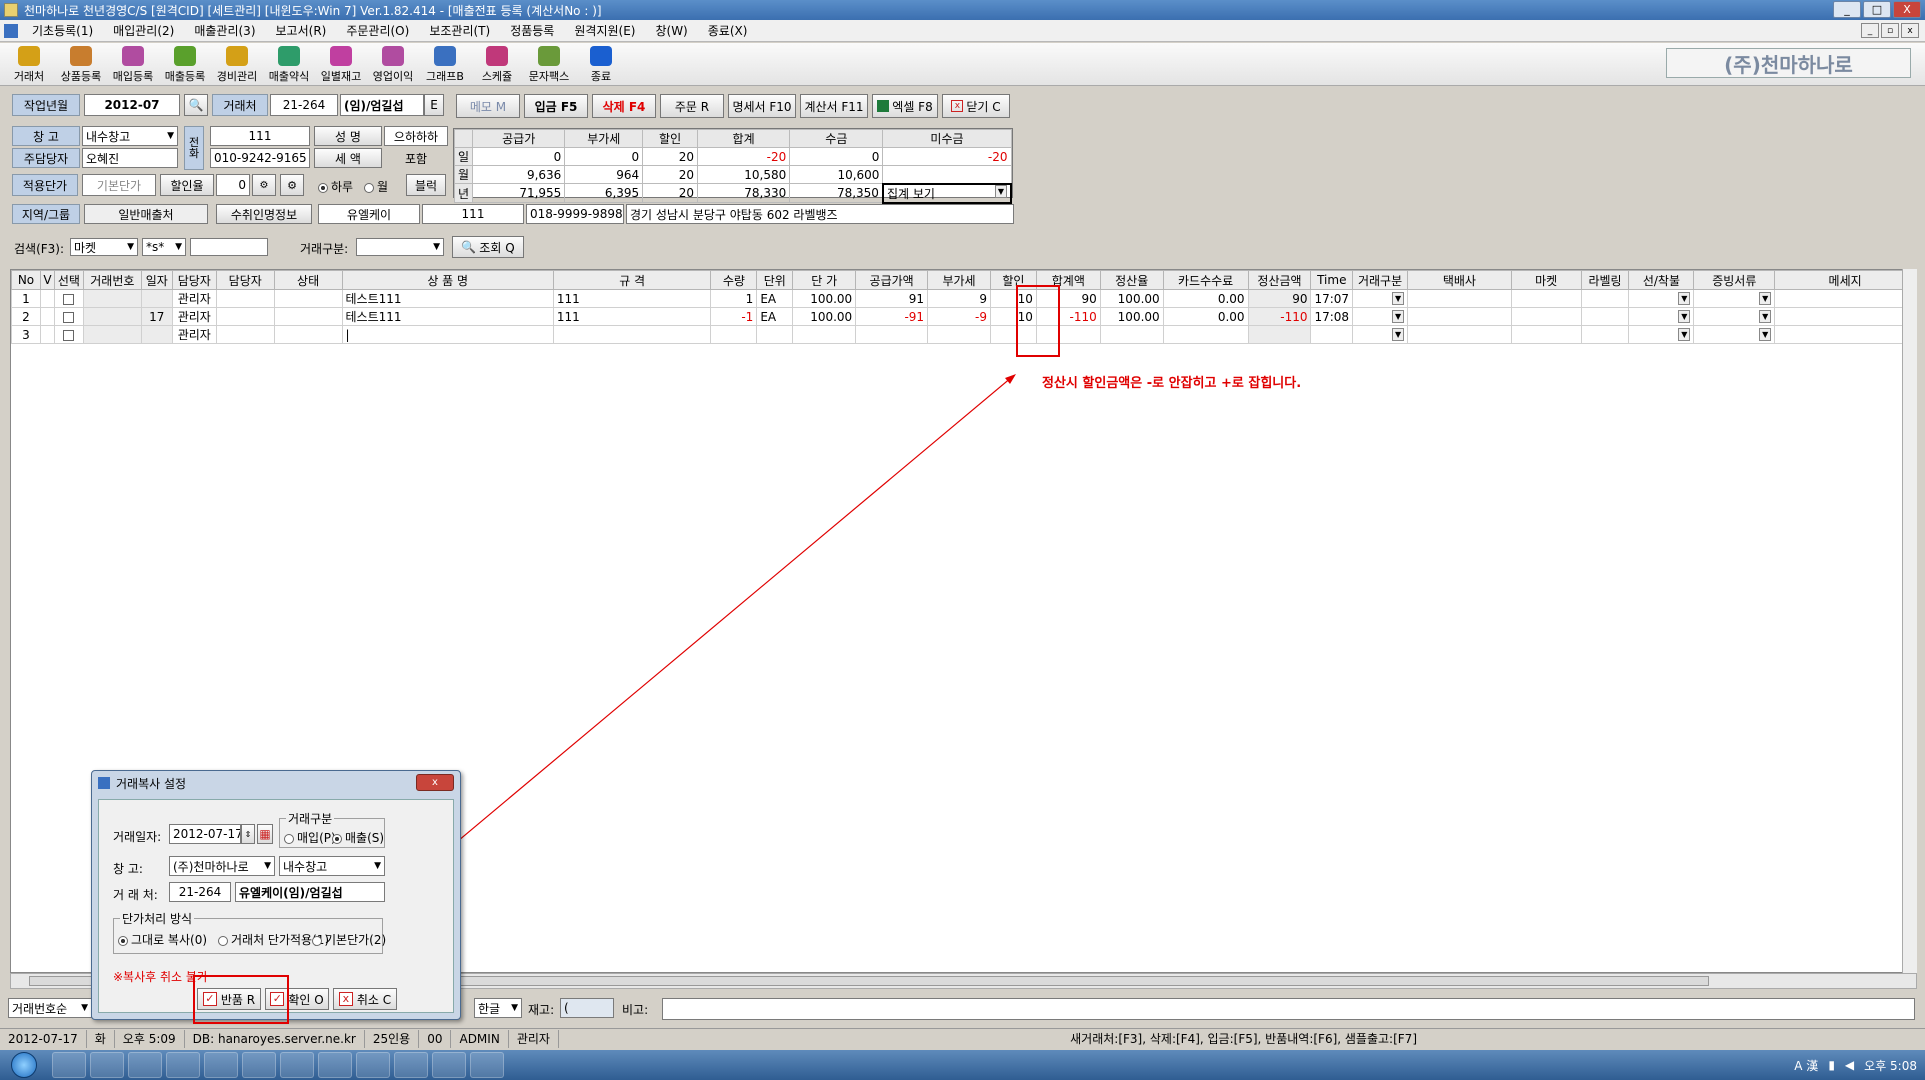 The width and height of the screenshot is (1925, 1080). What do you see at coordinates (1288, 1009) in the screenshot?
I see `memo-input` at bounding box center [1288, 1009].